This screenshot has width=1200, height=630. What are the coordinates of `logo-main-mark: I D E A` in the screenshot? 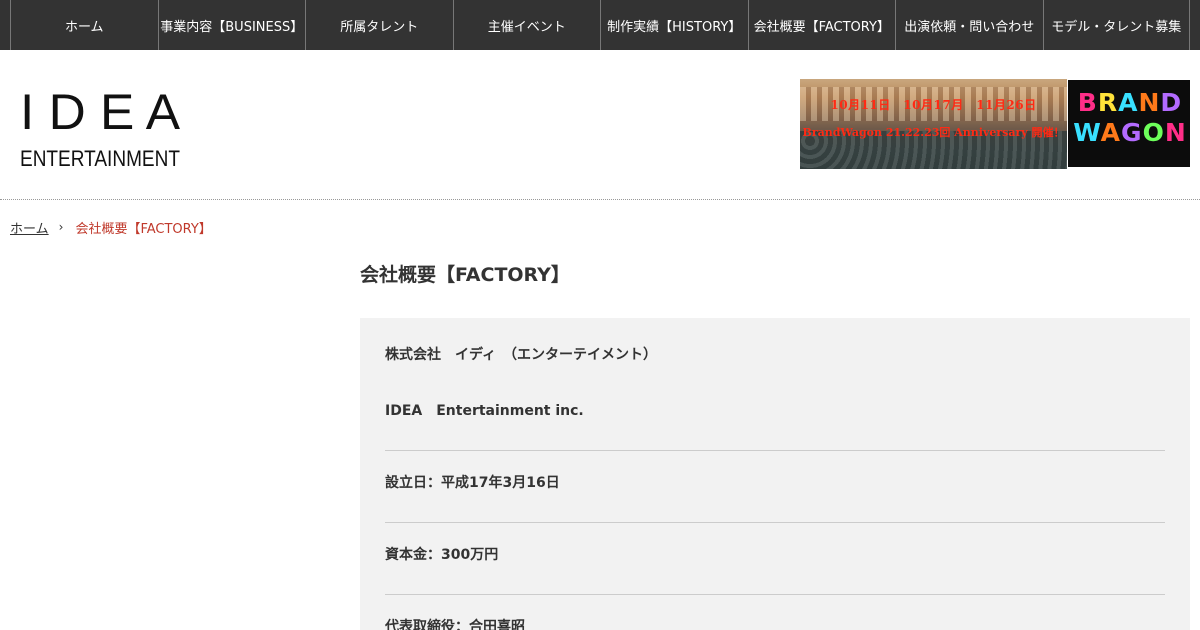 It's located at (100, 109).